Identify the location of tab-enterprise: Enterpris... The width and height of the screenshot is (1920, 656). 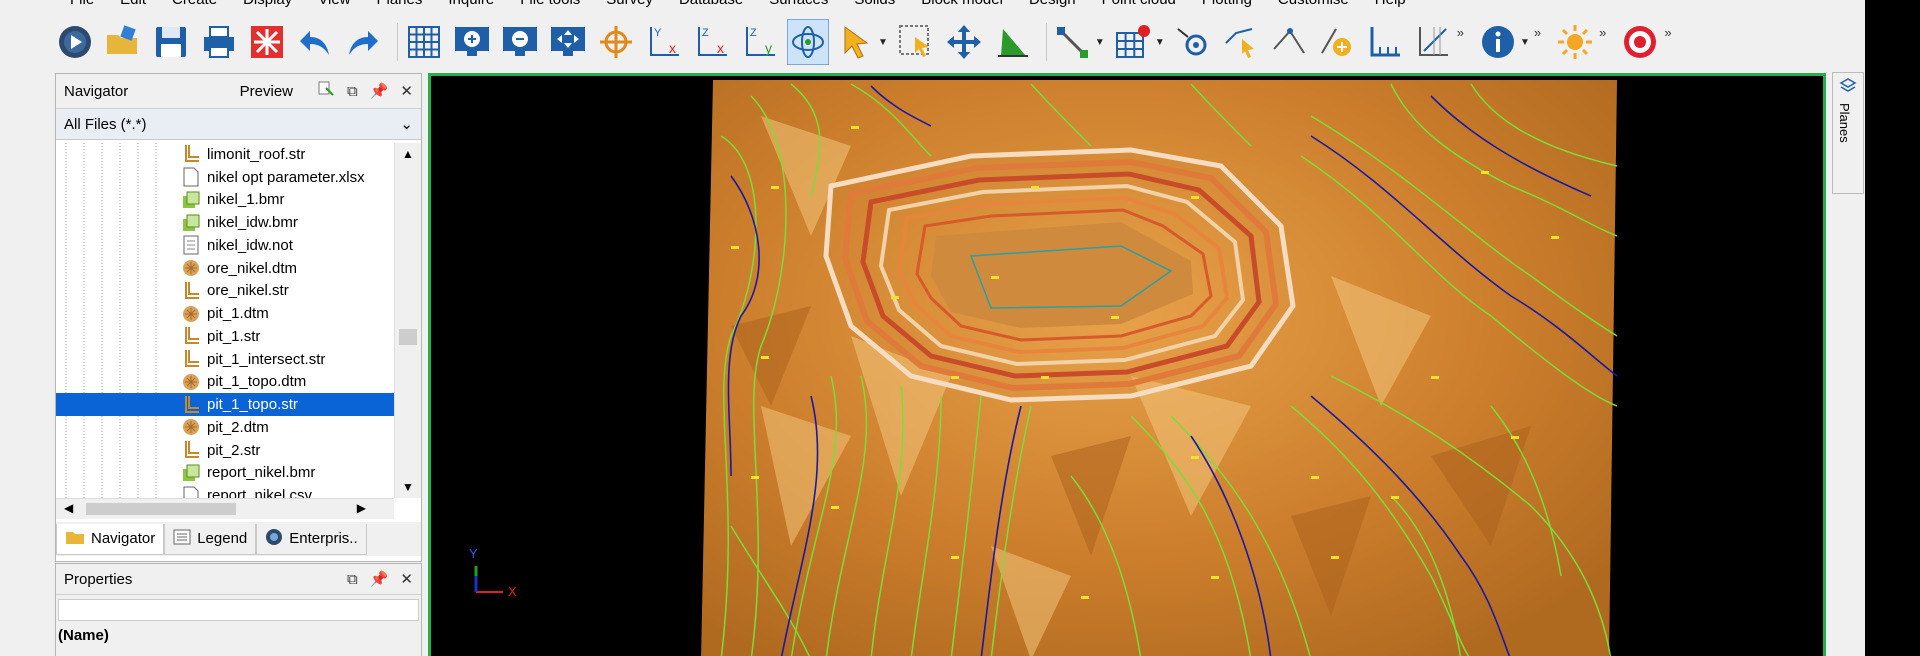
(311, 539).